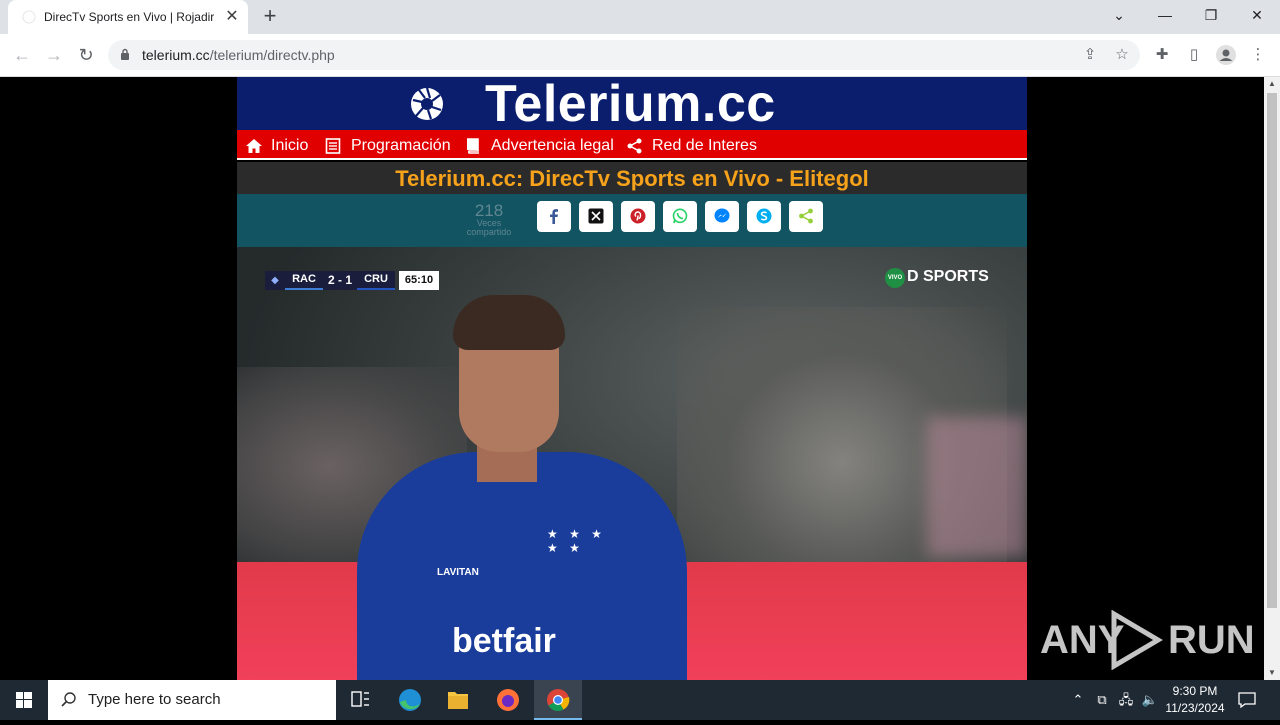  What do you see at coordinates (270, 17) in the screenshot?
I see `new-tab-button: +` at bounding box center [270, 17].